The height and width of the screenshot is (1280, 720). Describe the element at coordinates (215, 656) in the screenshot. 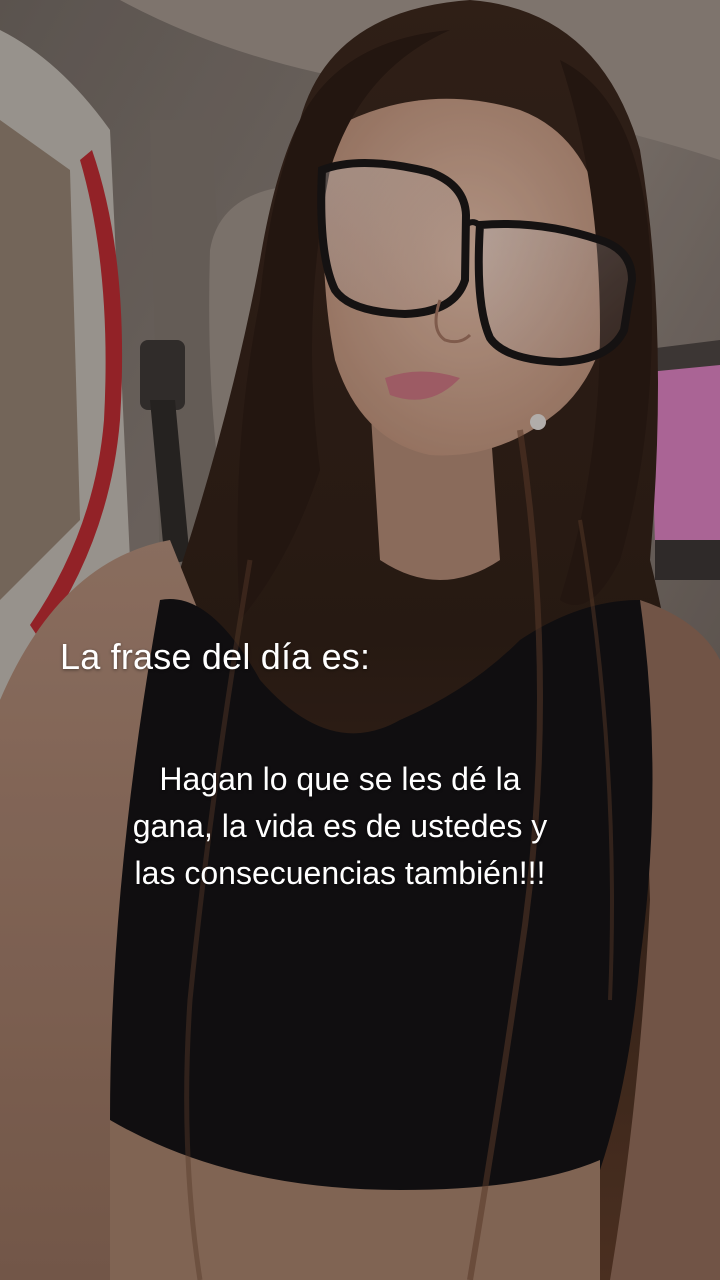

I see `caption-title: La frase del día es:` at that location.